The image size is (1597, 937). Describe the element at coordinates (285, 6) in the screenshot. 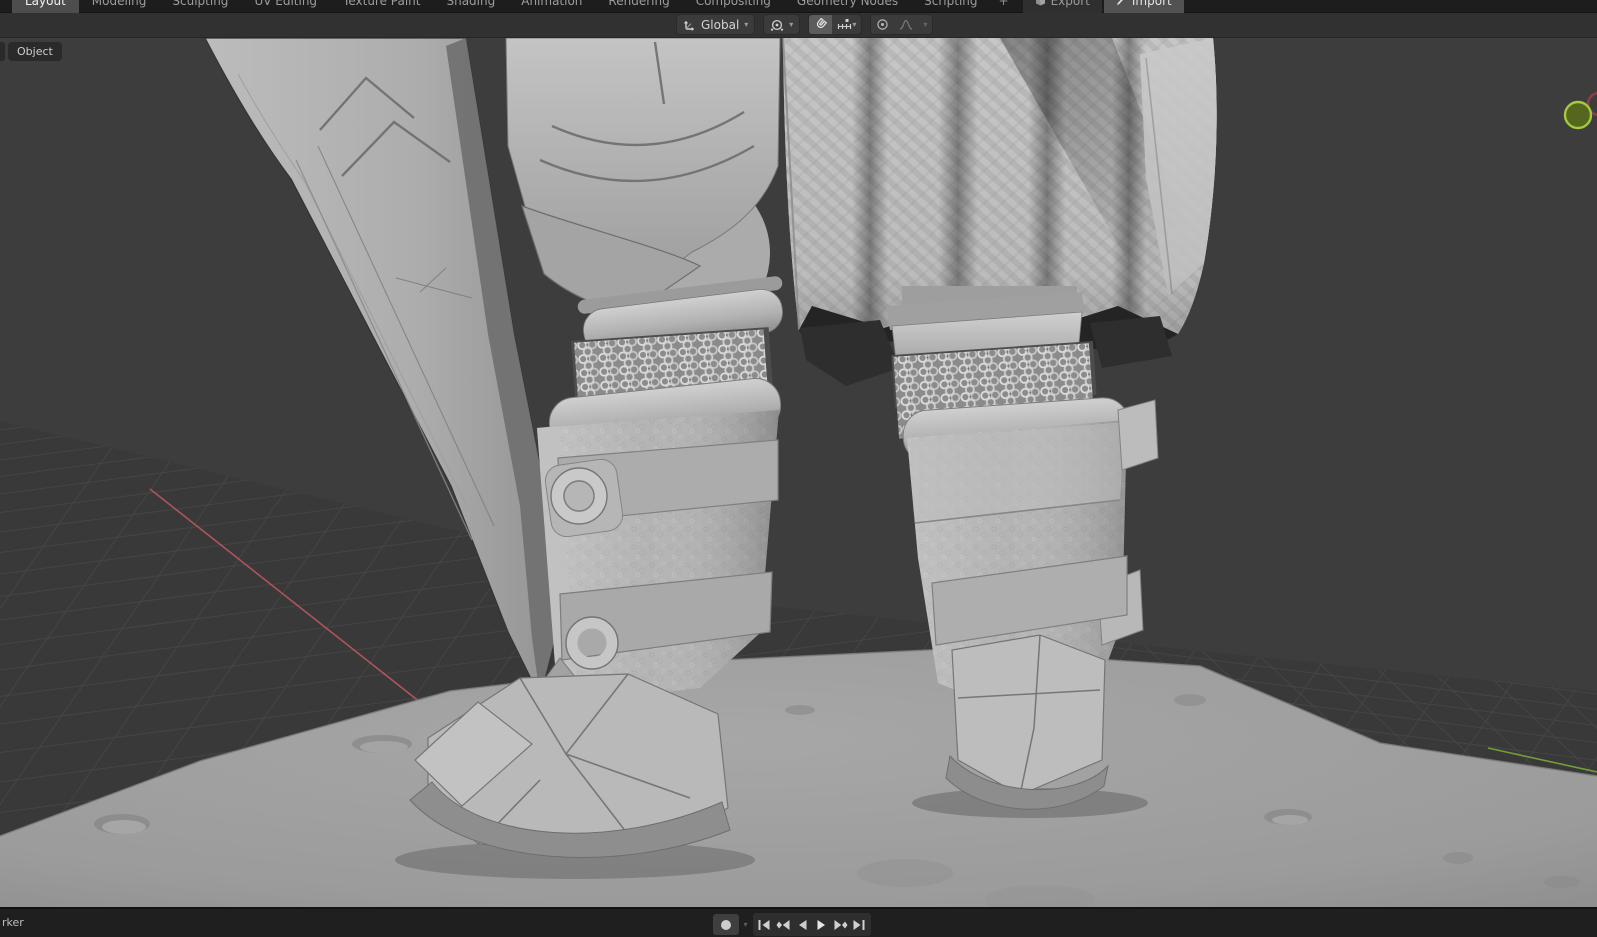

I see `tab-uv-editing: UV Editing` at that location.